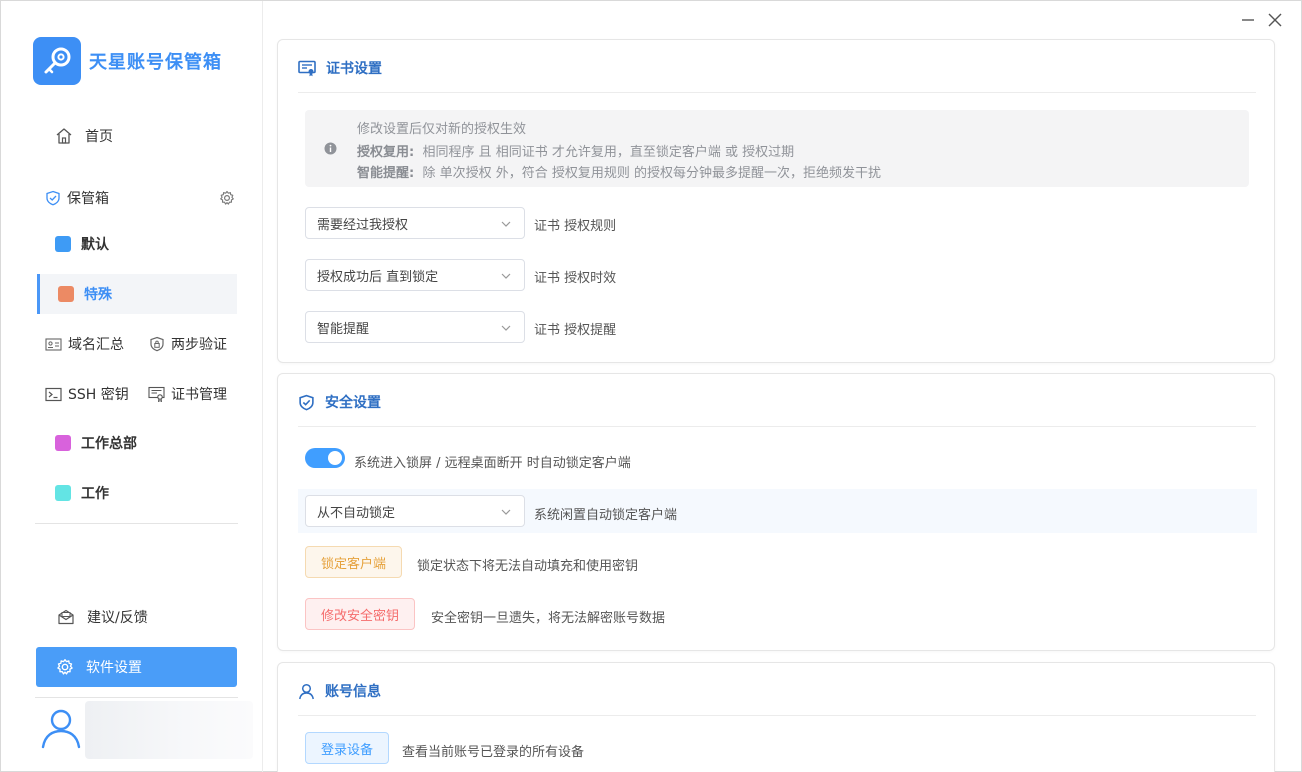 The image size is (1302, 772). What do you see at coordinates (84, 136) in the screenshot?
I see `sidebar-item-home: 首页` at bounding box center [84, 136].